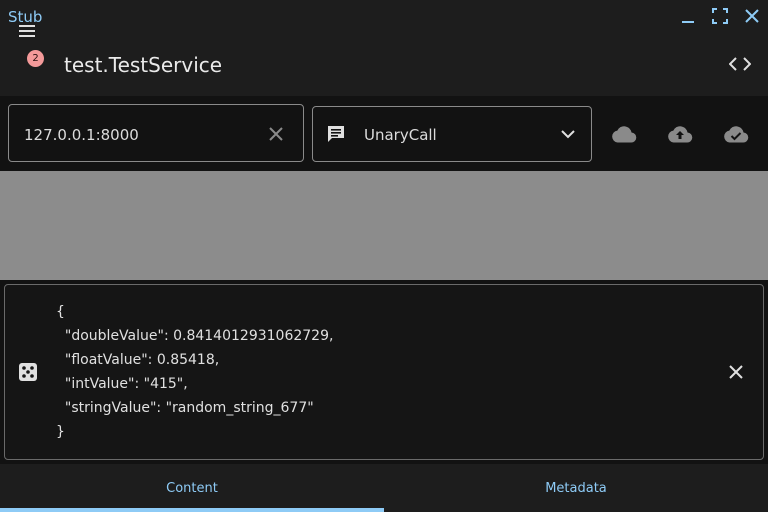 The image size is (768, 512). I want to click on method-value: UnaryCall, so click(400, 135).